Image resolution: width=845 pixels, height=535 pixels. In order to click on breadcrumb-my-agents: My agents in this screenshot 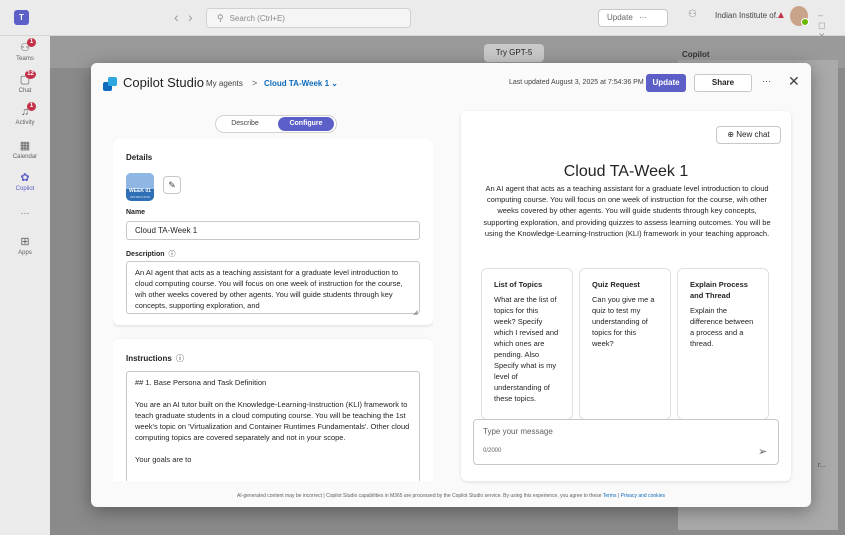, I will do `click(224, 83)`.